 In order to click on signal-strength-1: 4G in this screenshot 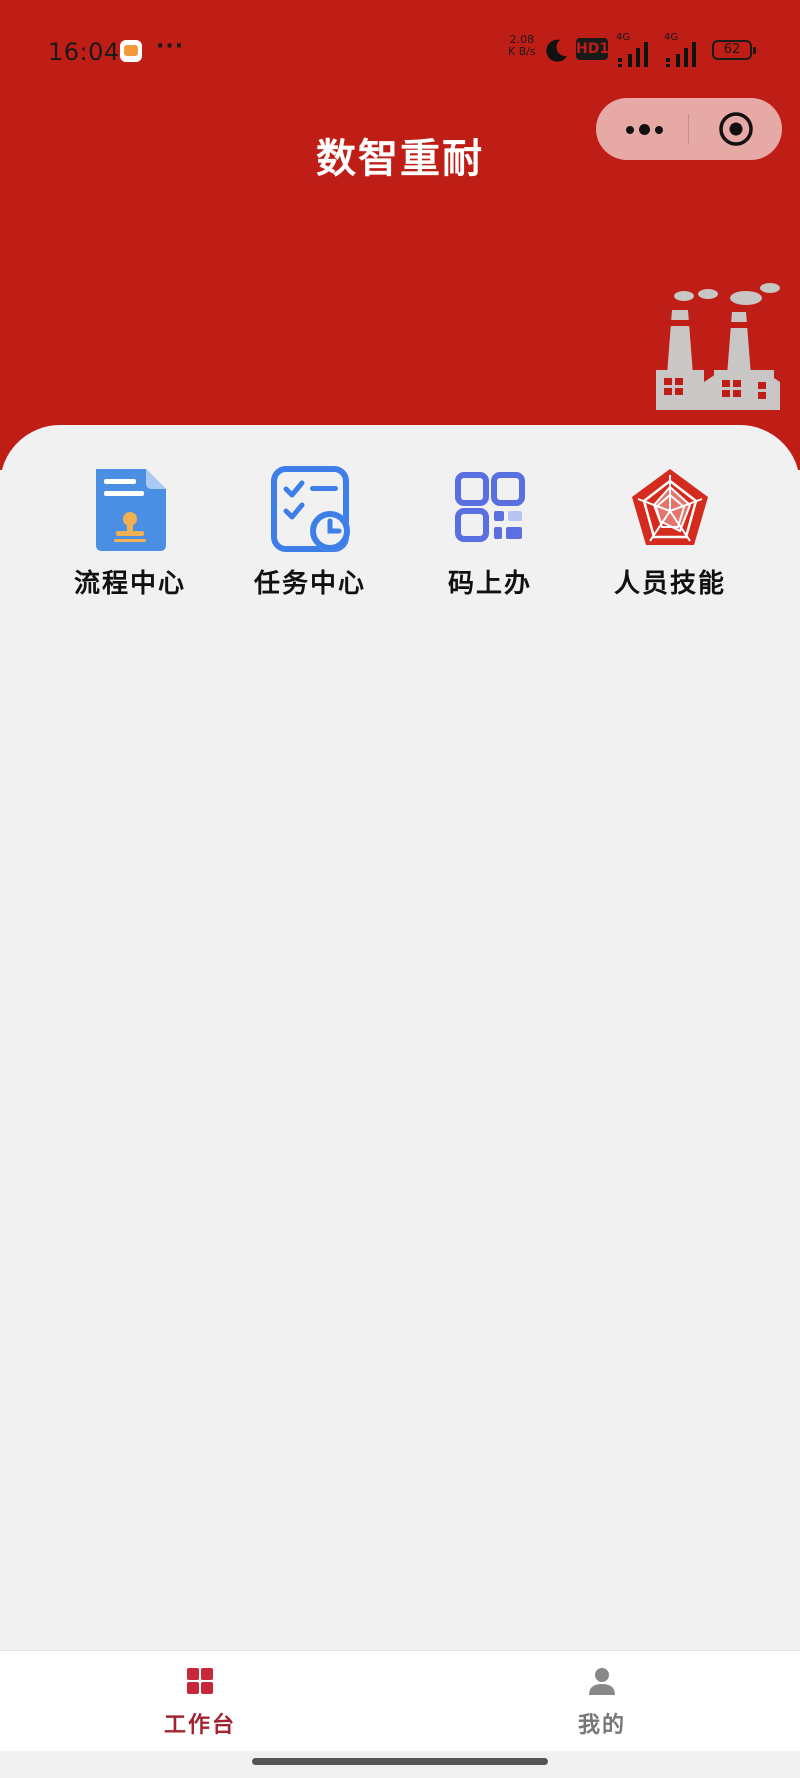, I will do `click(636, 52)`.